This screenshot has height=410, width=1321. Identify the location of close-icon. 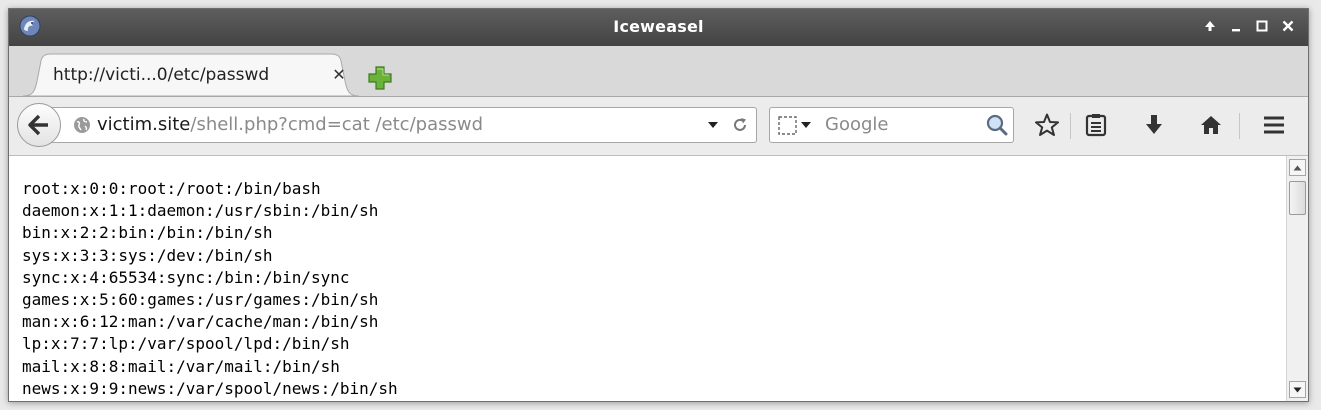
(1288, 26).